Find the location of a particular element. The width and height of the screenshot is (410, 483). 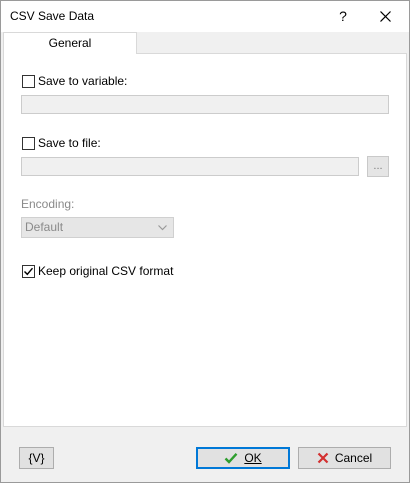

cancel-label: Cancel is located at coordinates (353, 458).